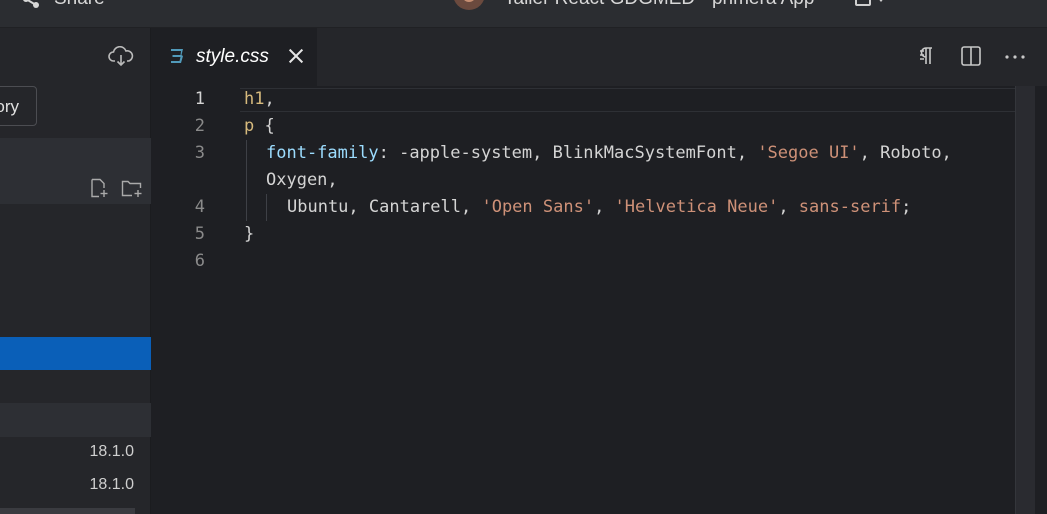 Image resolution: width=1047 pixels, height=514 pixels. Describe the element at coordinates (659, 5) in the screenshot. I see `window-title: Taller React GDGMED - primera App` at that location.